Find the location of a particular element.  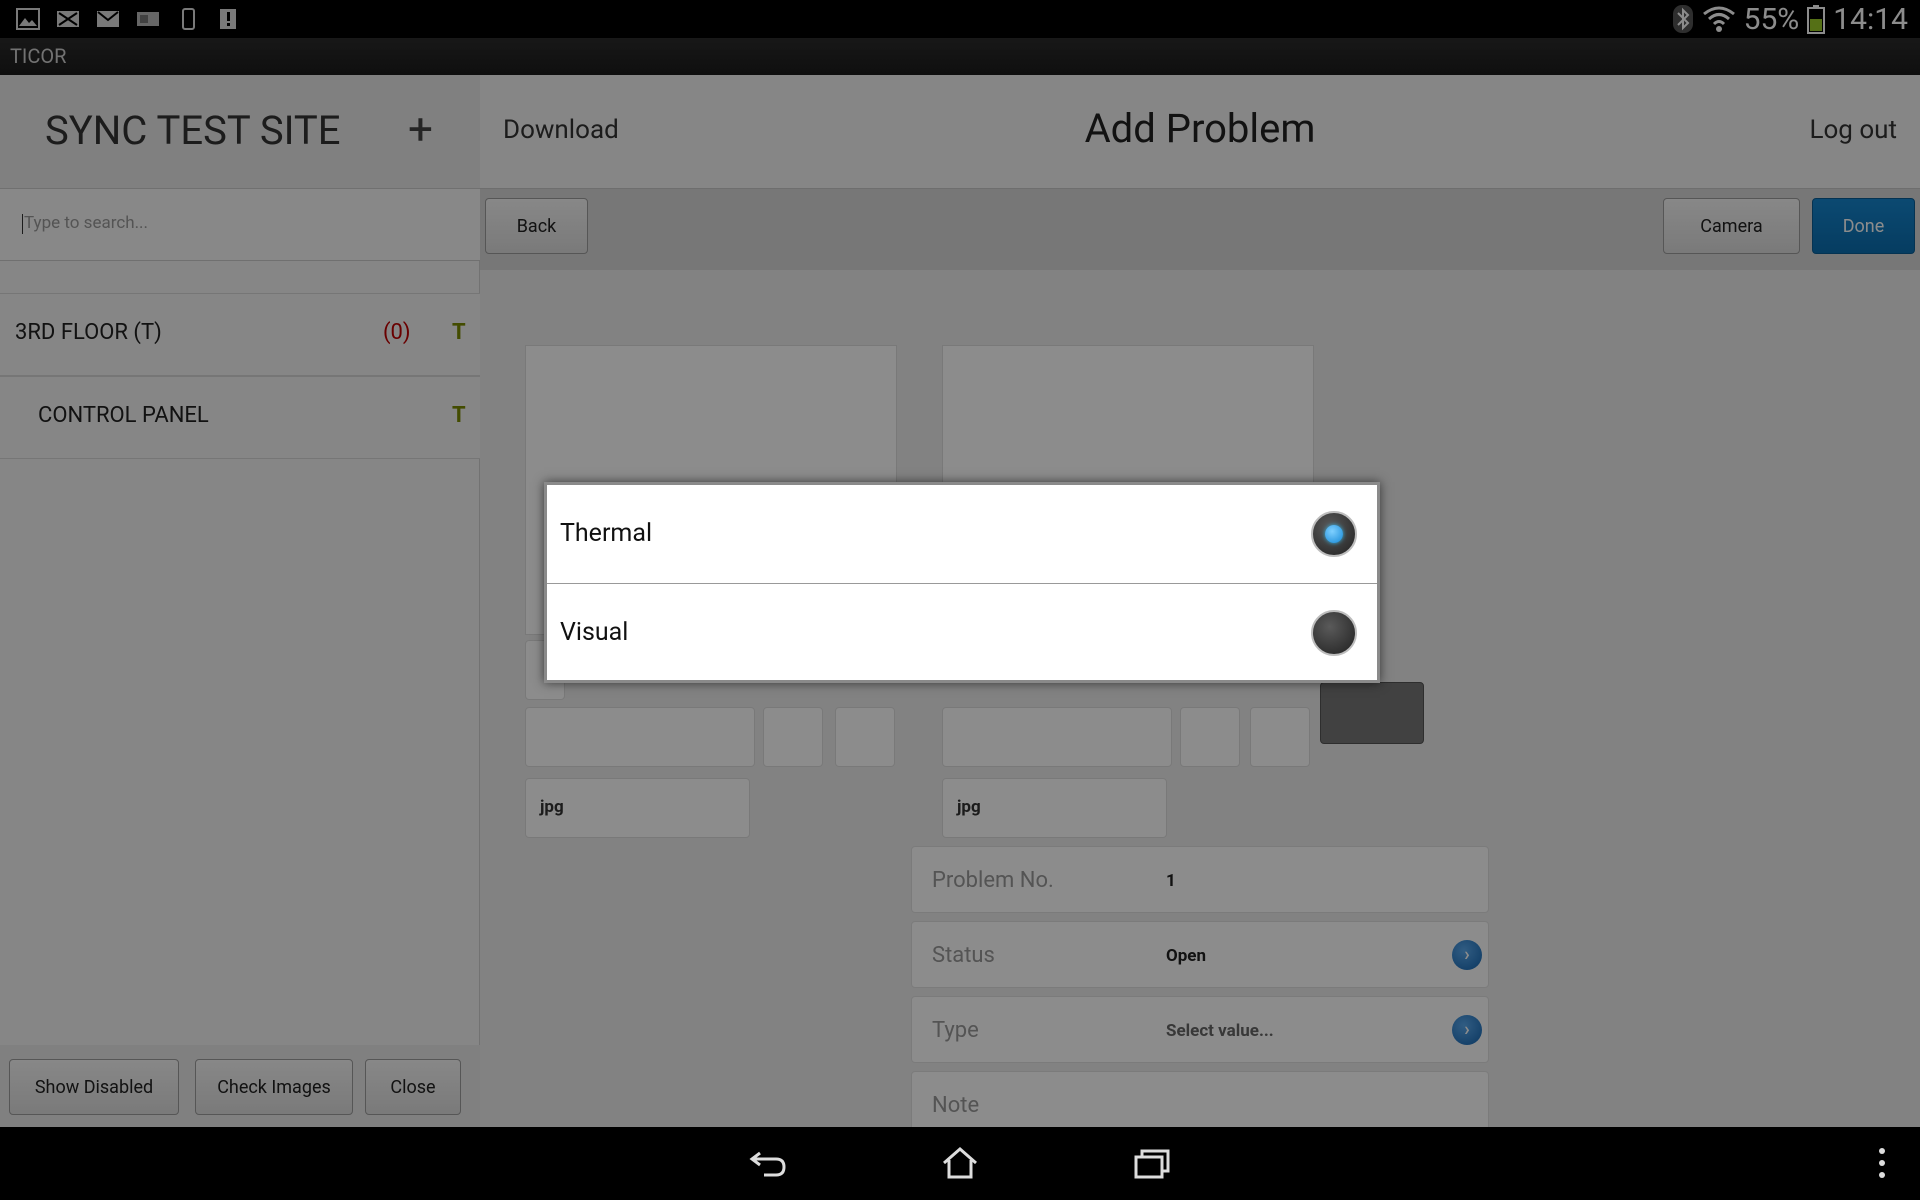

overflow-menu-icon is located at coordinates (1882, 1163).